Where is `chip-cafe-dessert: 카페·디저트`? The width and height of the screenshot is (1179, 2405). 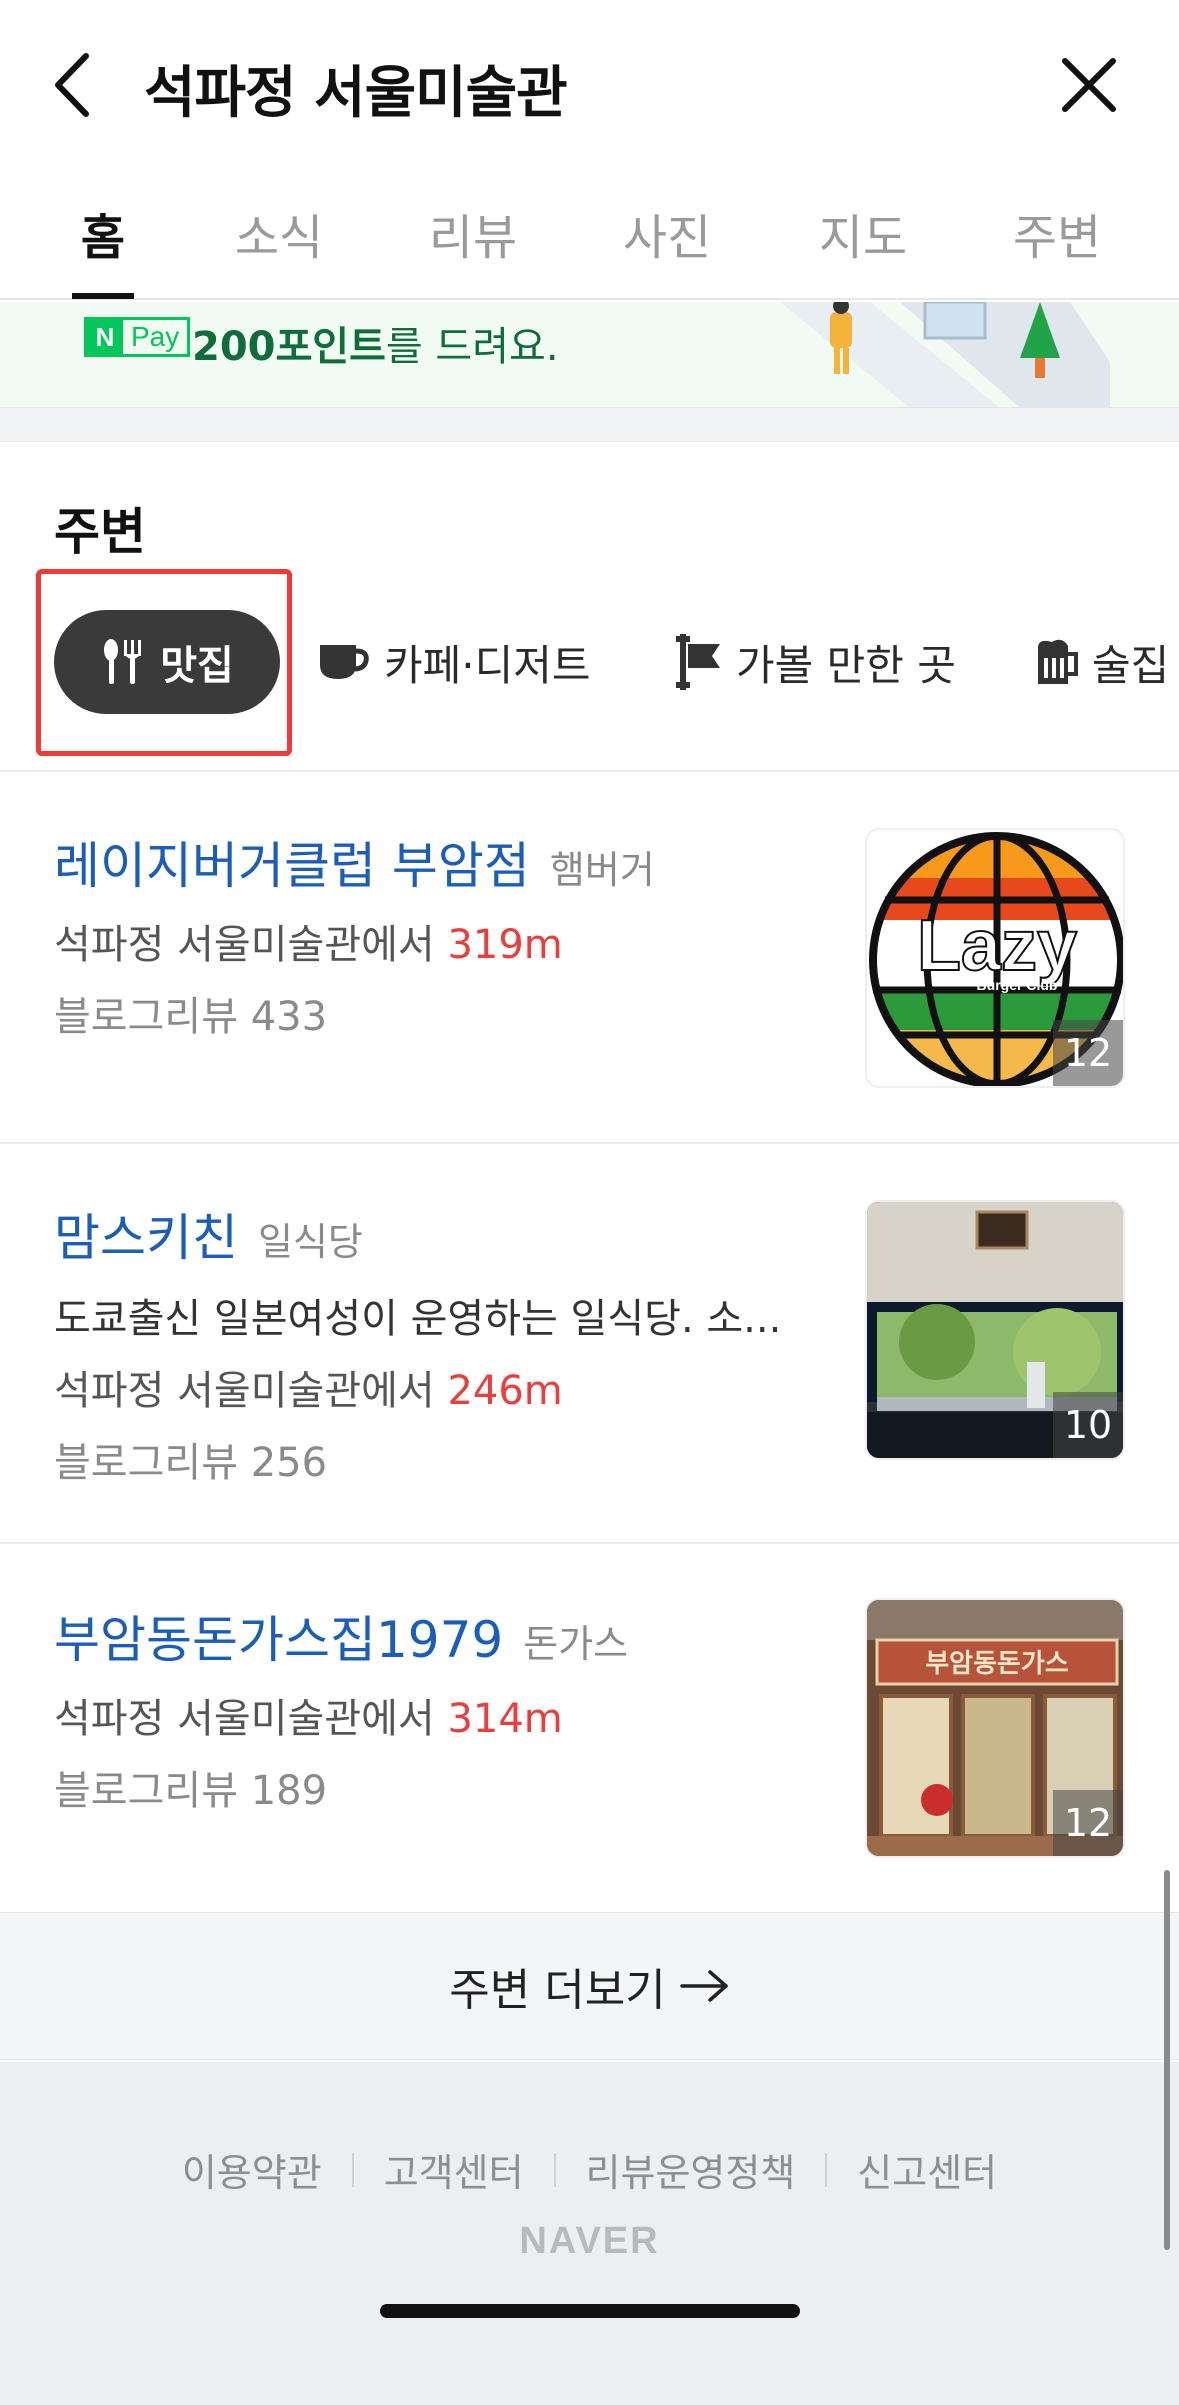
chip-cafe-dessert: 카페·디저트 is located at coordinates (454, 662).